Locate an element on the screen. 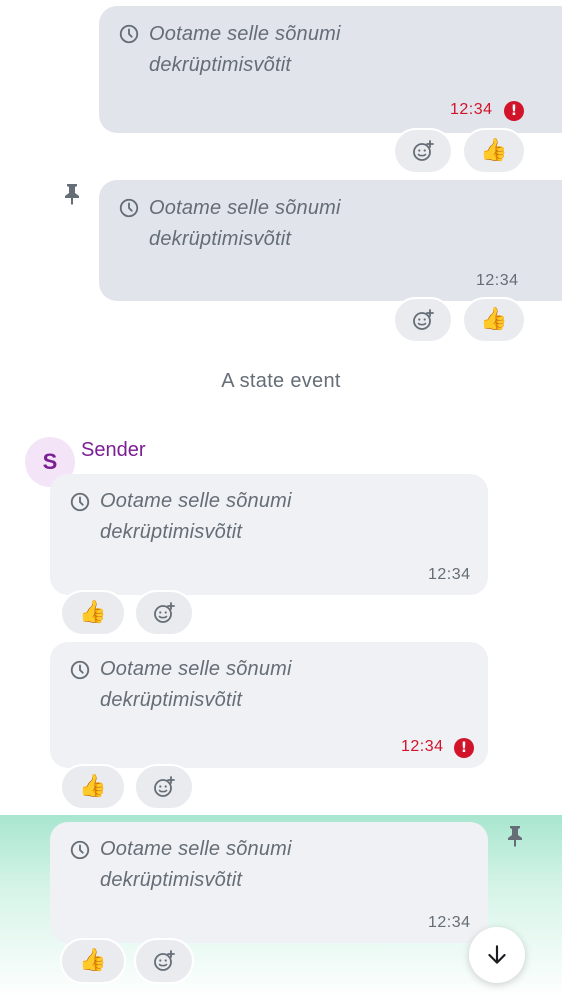  state-event-text: A state event is located at coordinates (281, 381).